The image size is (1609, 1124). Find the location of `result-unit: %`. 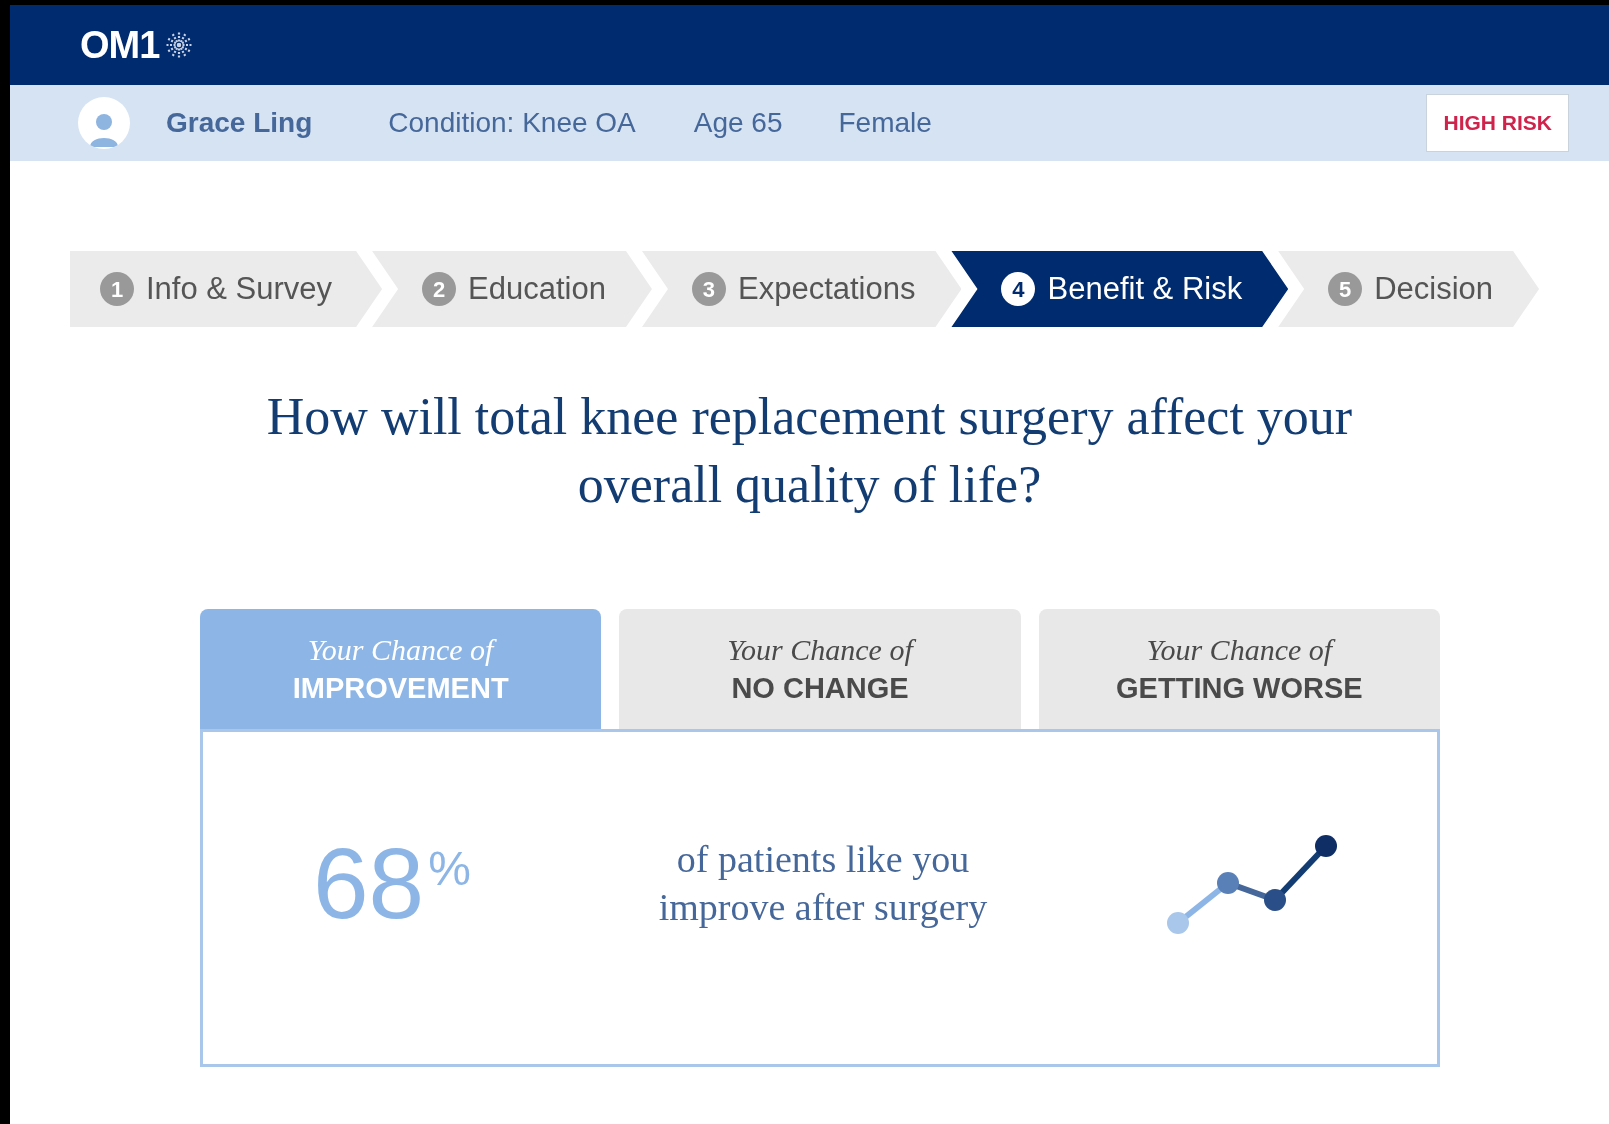

result-unit: % is located at coordinates (449, 869).